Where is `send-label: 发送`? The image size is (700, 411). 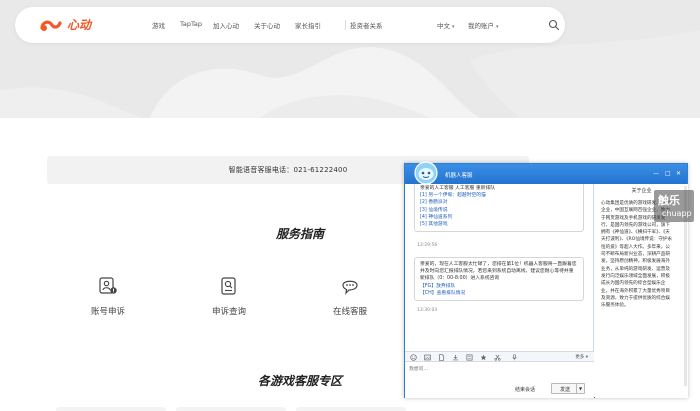 send-label: 发送 is located at coordinates (565, 390).